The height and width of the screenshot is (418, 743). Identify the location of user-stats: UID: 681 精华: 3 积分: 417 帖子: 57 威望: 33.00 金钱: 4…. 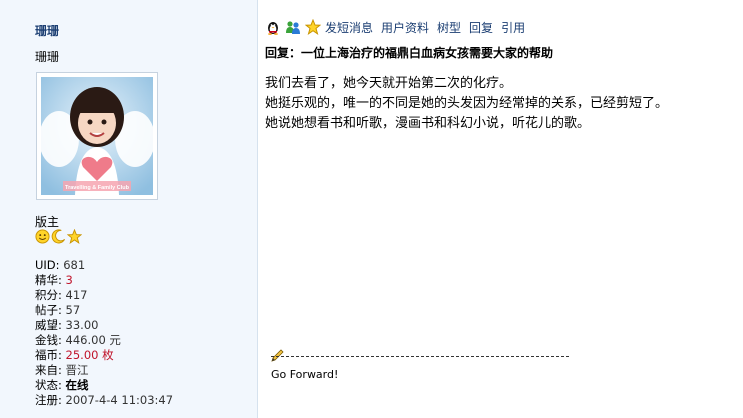
(104, 333).